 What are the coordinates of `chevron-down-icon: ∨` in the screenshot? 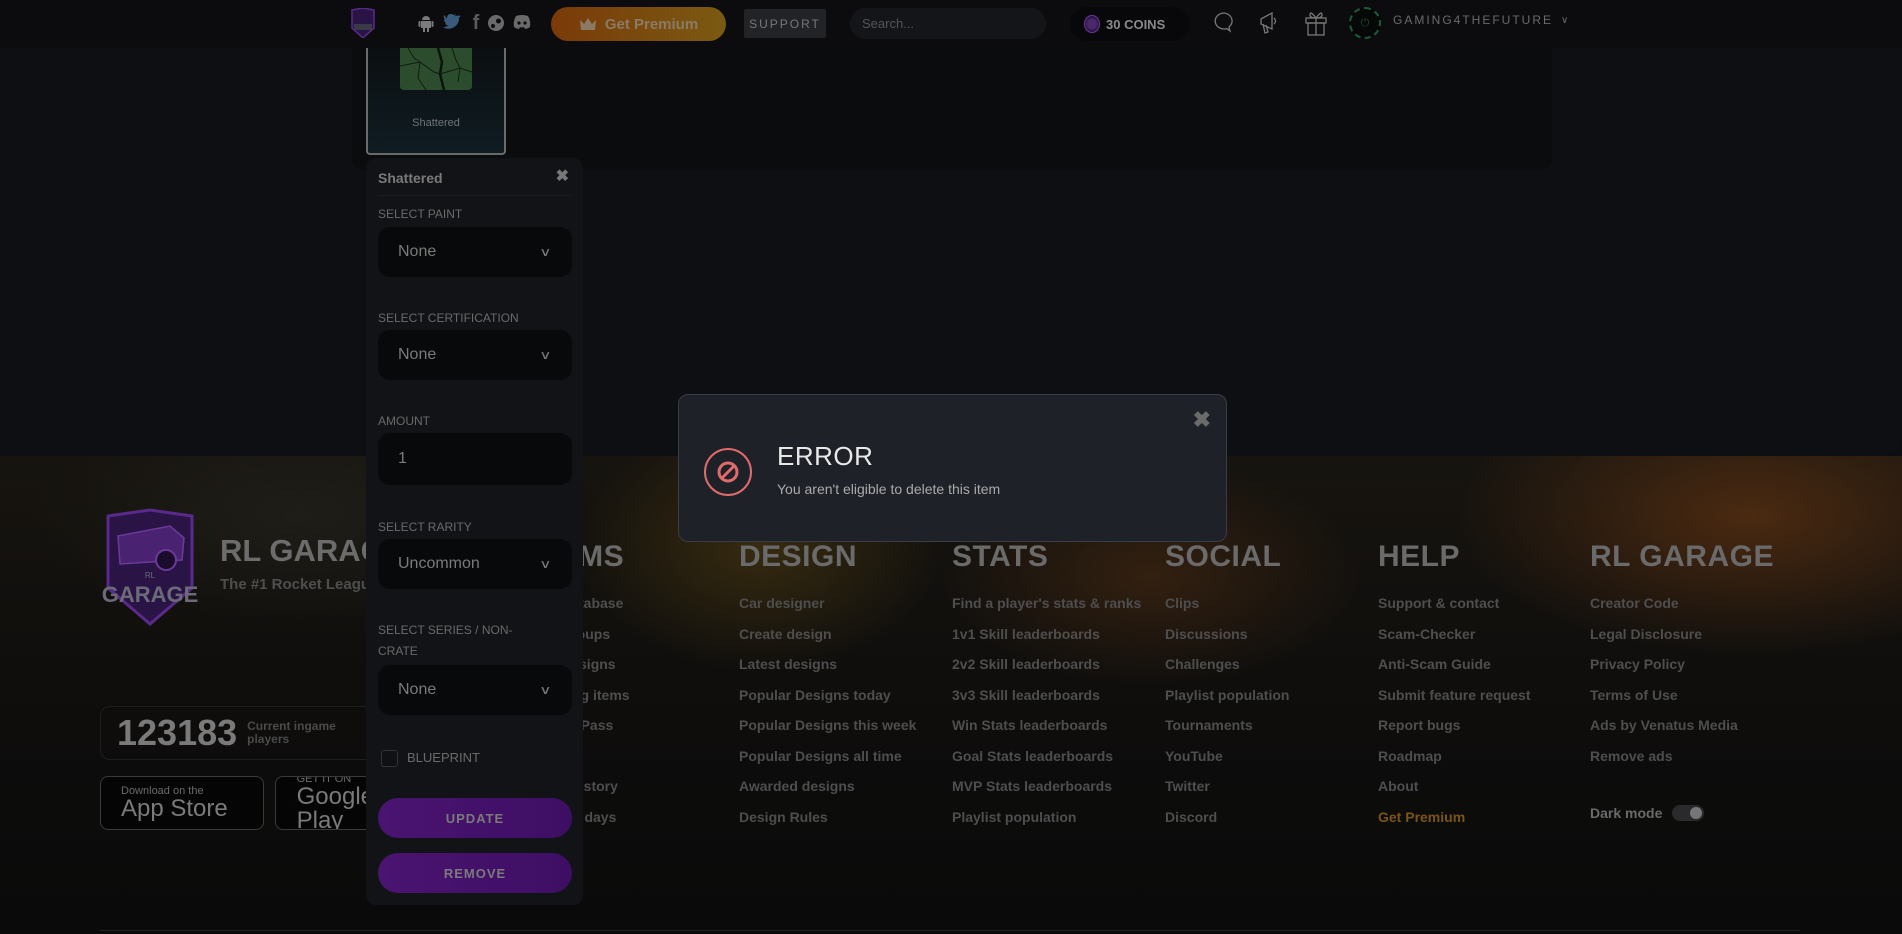 It's located at (545, 252).